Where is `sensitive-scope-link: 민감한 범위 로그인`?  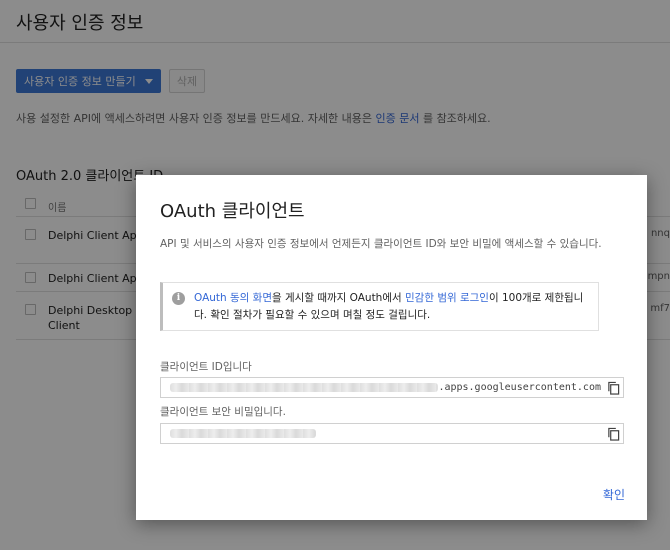 sensitive-scope-link: 민감한 범위 로그인 is located at coordinates (447, 298).